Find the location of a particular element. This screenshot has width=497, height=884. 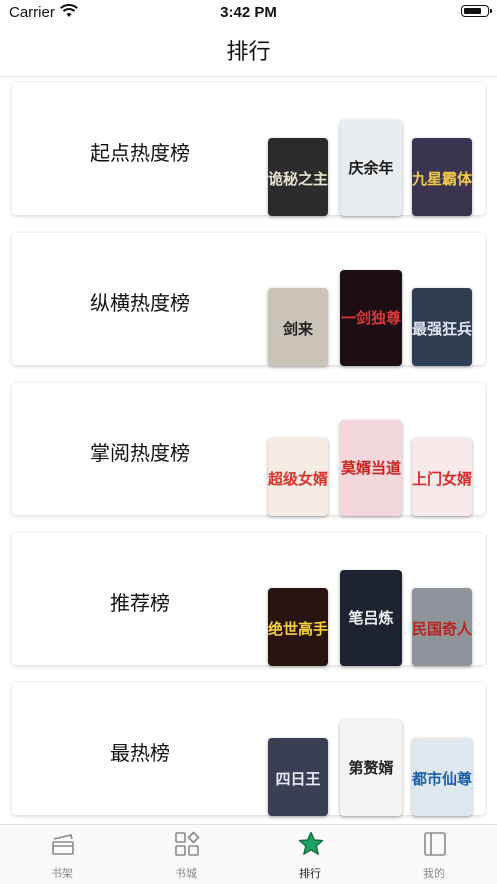

tab-ranking: 排行 is located at coordinates (310, 854).